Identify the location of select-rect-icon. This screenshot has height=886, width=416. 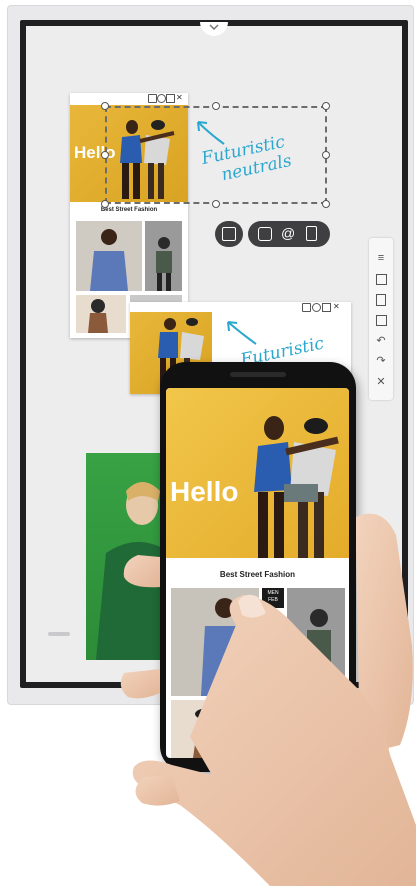
(381, 320).